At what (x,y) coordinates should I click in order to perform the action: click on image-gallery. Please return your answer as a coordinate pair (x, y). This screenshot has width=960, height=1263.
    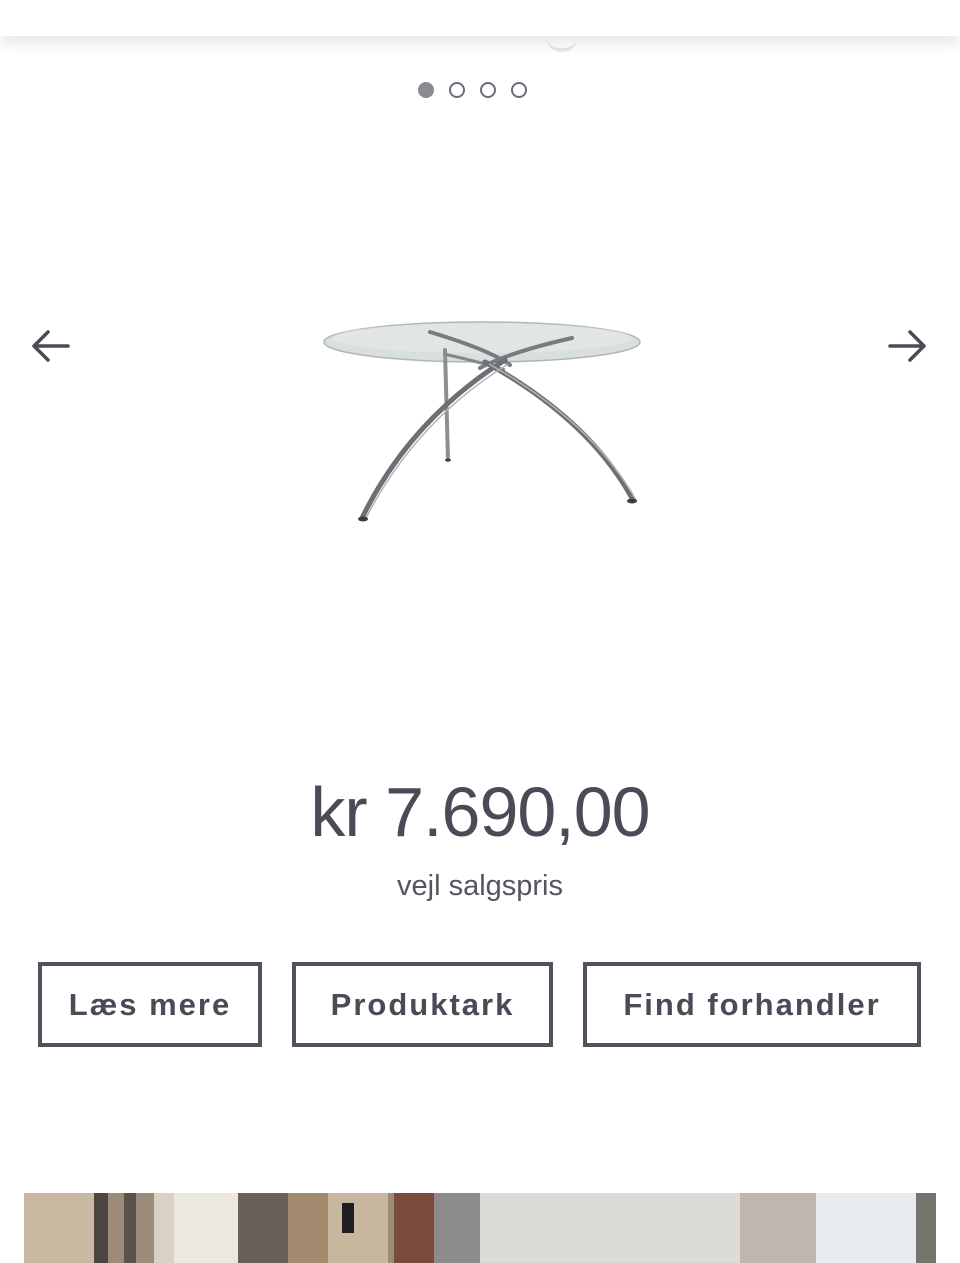
    Looking at the image, I should click on (480, 1228).